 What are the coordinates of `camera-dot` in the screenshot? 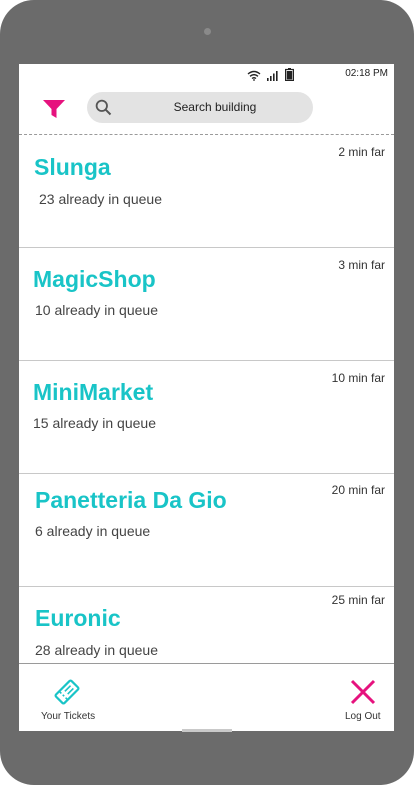 It's located at (207, 31).